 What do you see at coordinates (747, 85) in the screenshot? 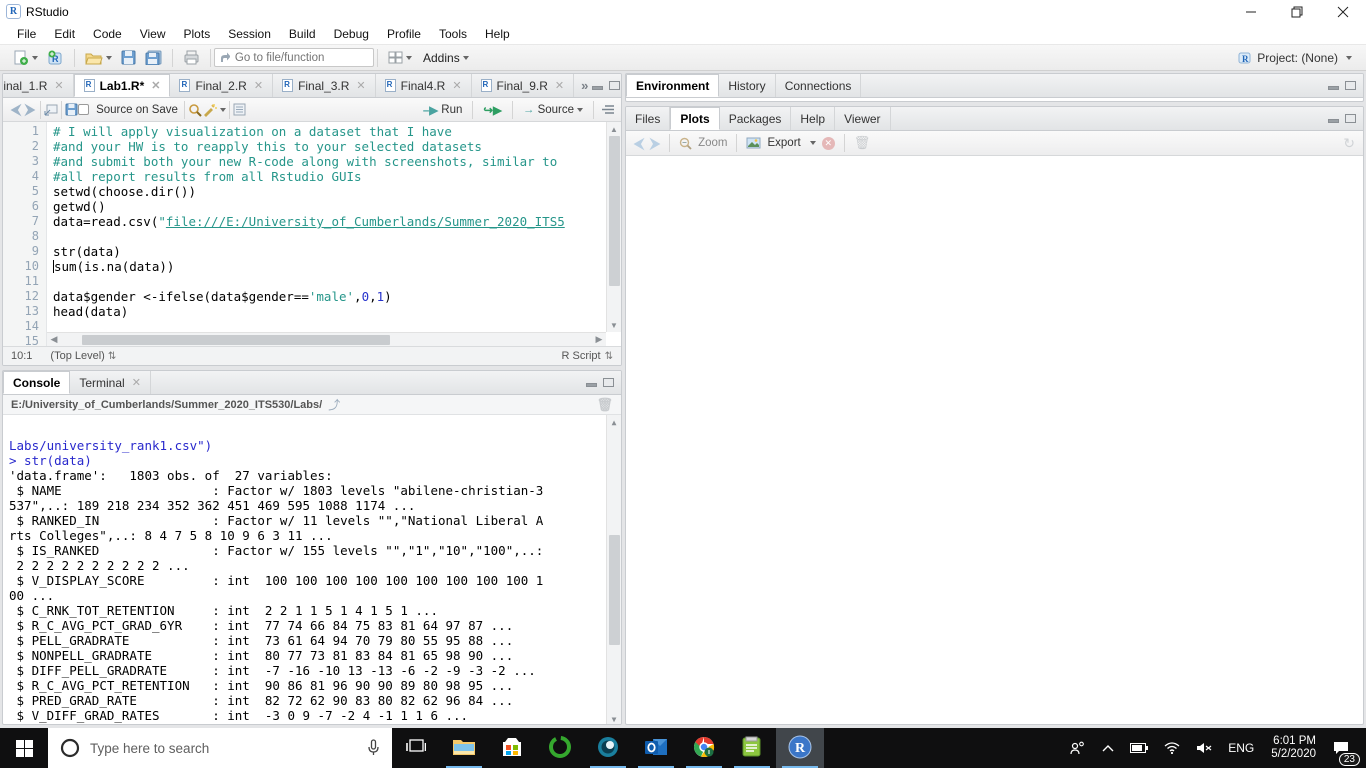
I see `tab-history: History` at bounding box center [747, 85].